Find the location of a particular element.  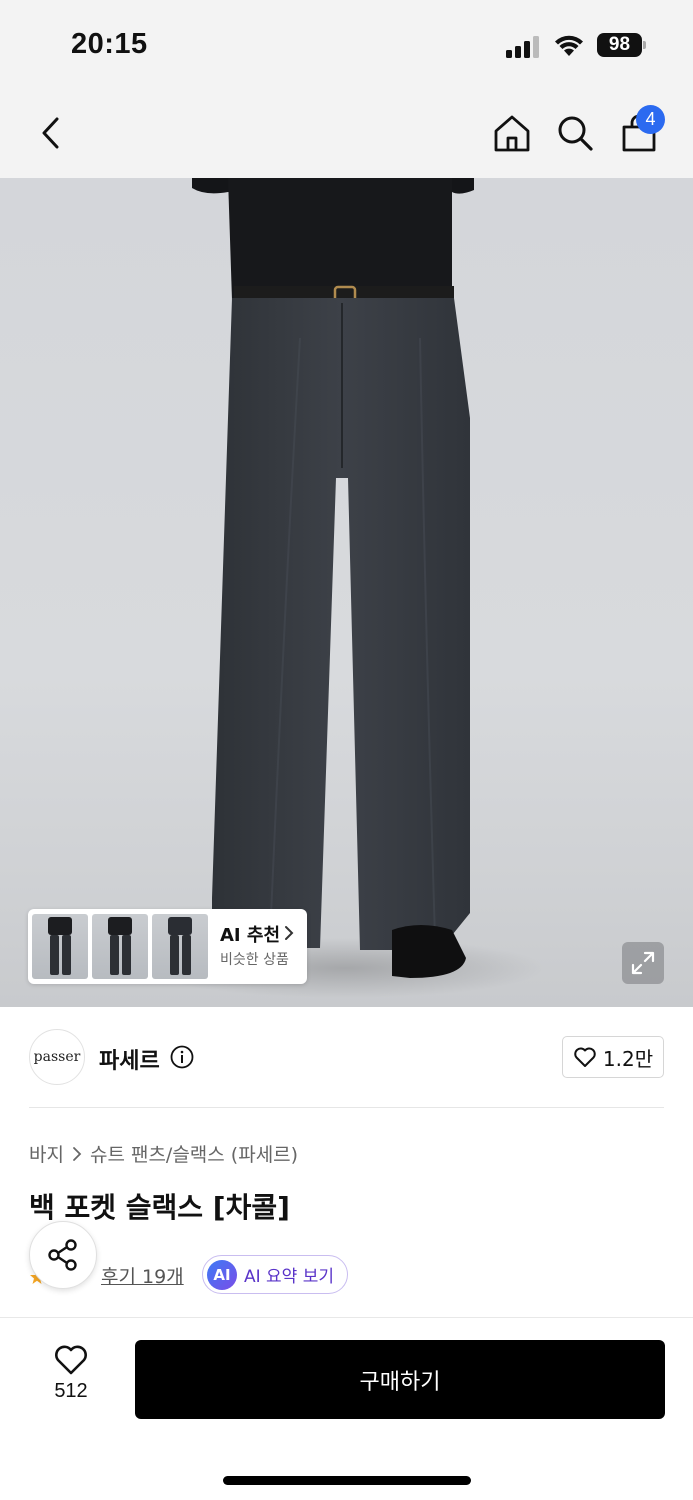

breadcrumb-category: 바지 is located at coordinates (46, 1153).